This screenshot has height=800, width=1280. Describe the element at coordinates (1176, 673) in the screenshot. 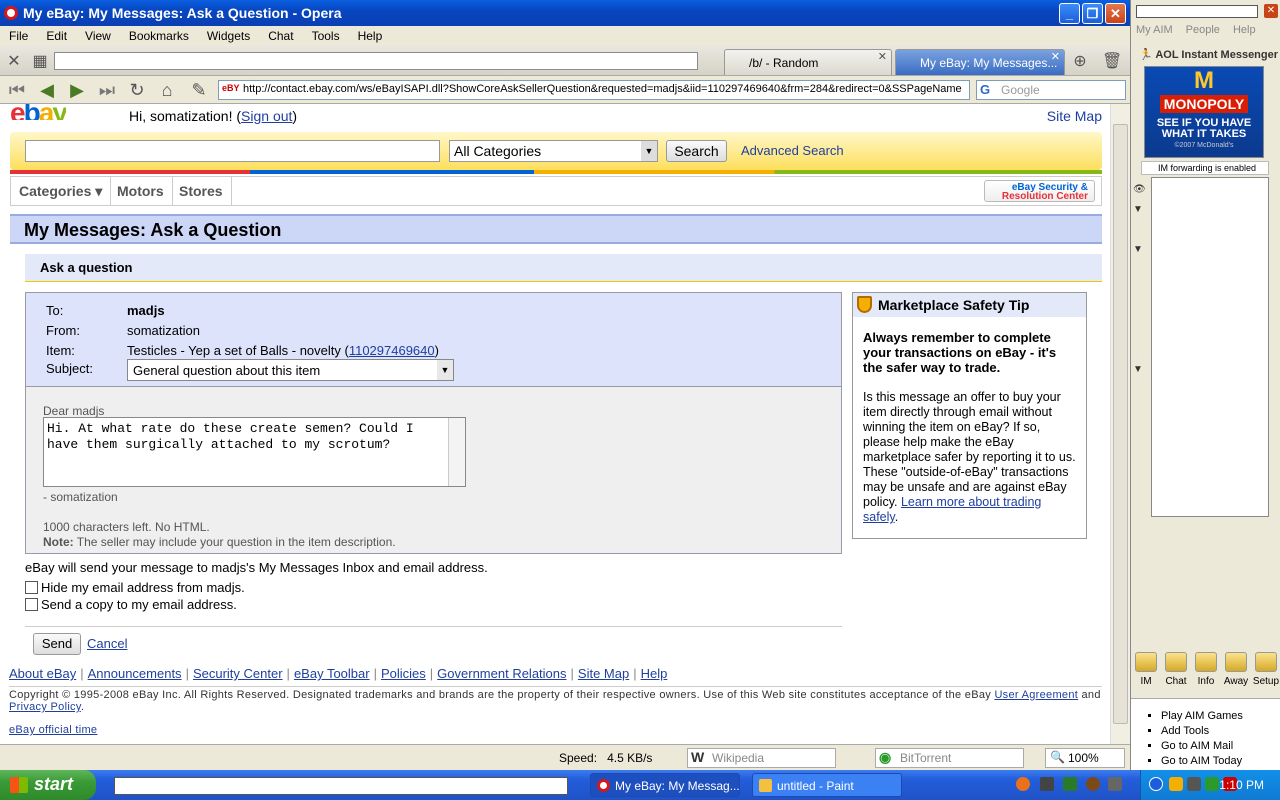

I see `aim-tool-chat: Chat` at that location.